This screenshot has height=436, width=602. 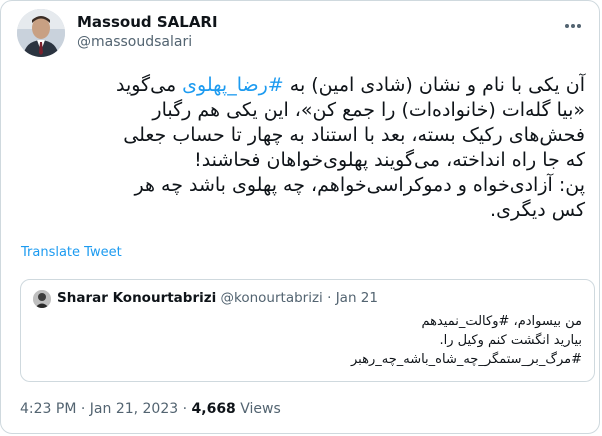 What do you see at coordinates (434, 85) in the screenshot?
I see `tweet-text-segment: آن یکی با نام و نشان (شادی امین) به` at bounding box center [434, 85].